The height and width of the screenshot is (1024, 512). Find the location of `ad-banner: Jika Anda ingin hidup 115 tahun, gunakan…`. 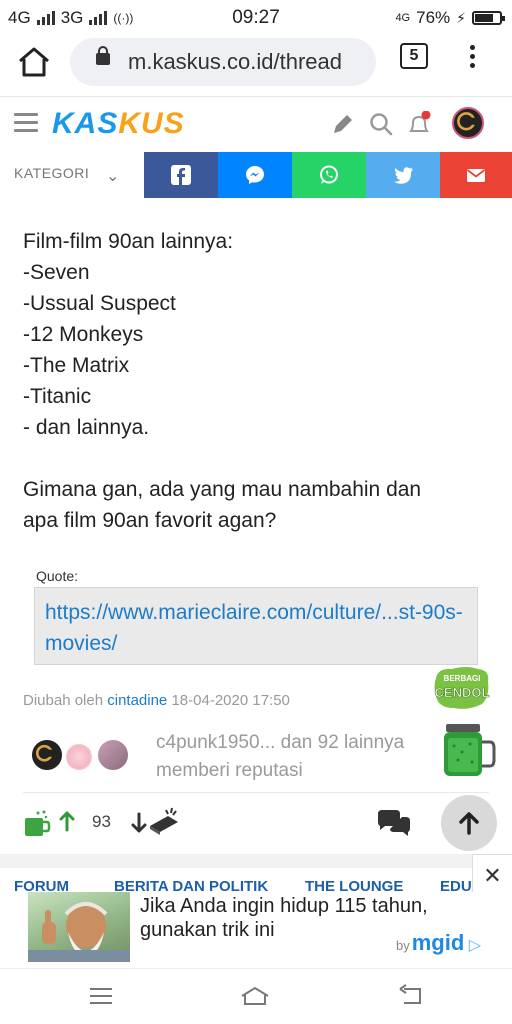

ad-banner: Jika Anda ingin hidup 115 tahun, gunakan… is located at coordinates (256, 929).